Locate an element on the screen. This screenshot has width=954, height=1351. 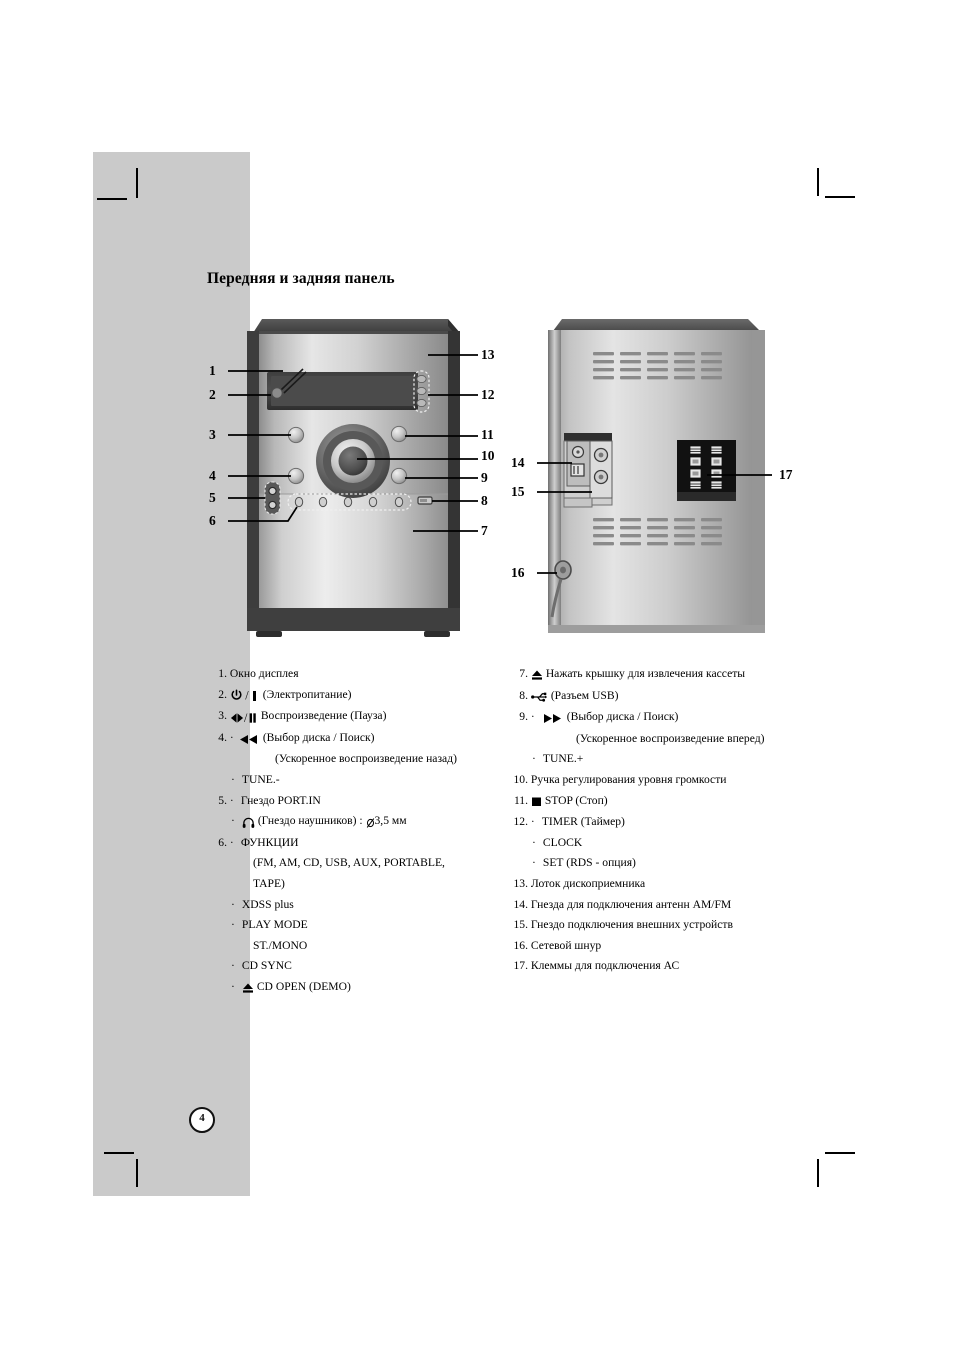
speaker-terminals is located at coordinates (706, 470).